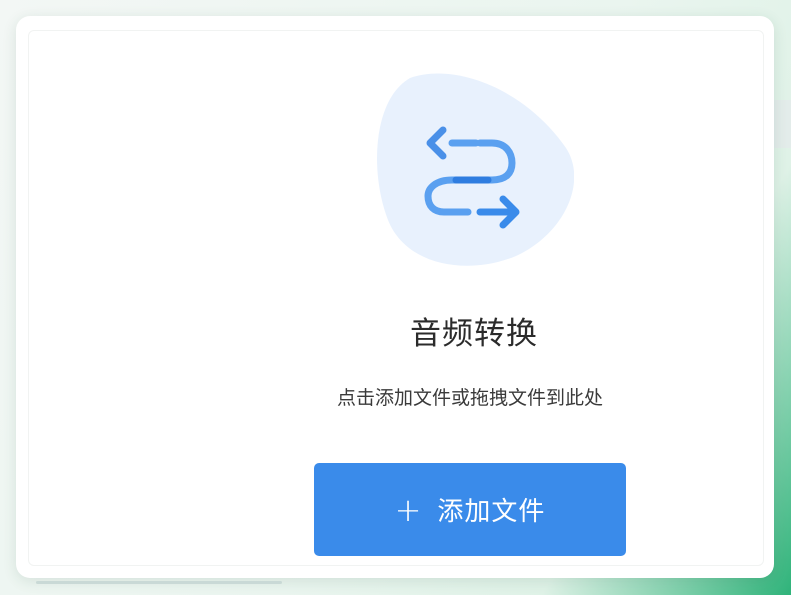 The image size is (791, 595). I want to click on swap-arrows-icon, so click(475, 169).